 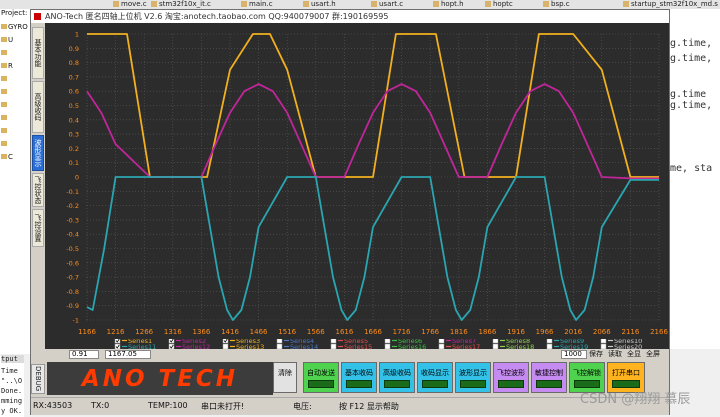 I want to click on x-tick-label: 2066, so click(x=602, y=332).